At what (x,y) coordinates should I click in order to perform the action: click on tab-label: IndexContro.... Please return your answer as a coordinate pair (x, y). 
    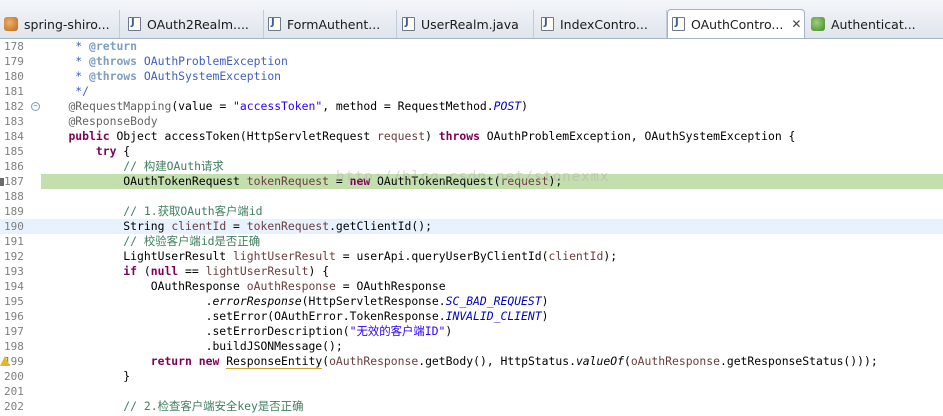
    Looking at the image, I should click on (604, 24).